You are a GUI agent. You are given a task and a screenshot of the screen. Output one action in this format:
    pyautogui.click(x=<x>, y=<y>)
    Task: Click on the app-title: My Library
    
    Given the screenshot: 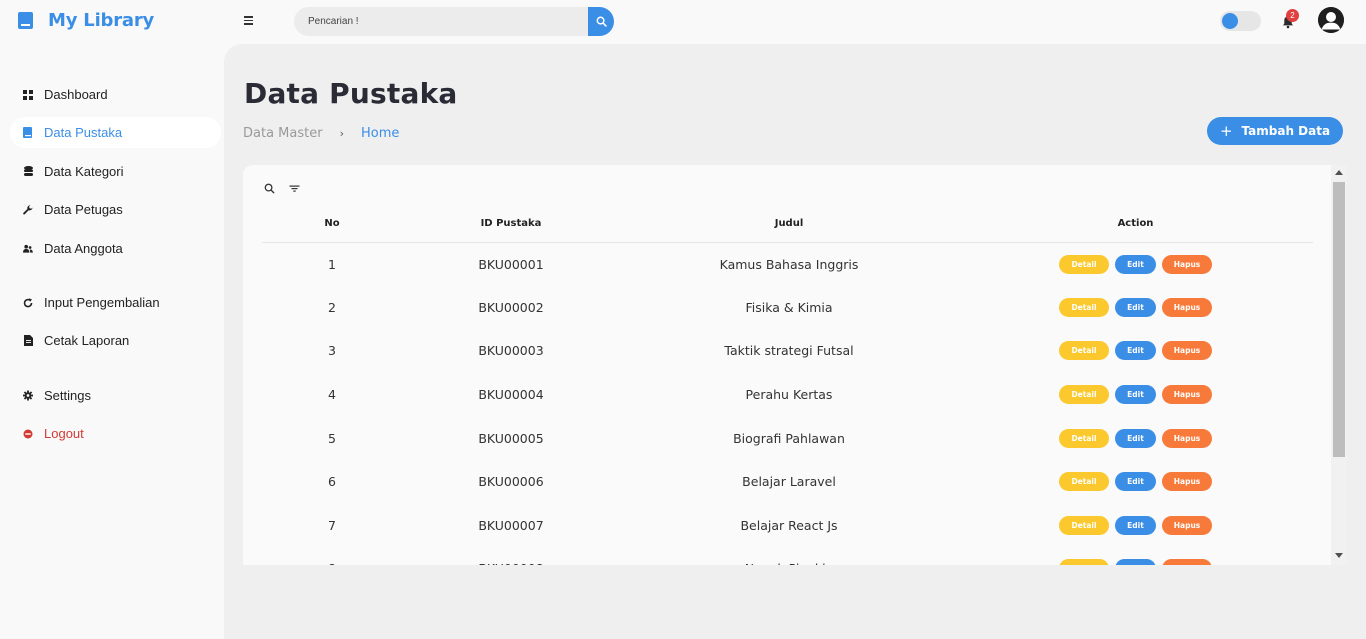 What is the action you would take?
    pyautogui.click(x=101, y=20)
    